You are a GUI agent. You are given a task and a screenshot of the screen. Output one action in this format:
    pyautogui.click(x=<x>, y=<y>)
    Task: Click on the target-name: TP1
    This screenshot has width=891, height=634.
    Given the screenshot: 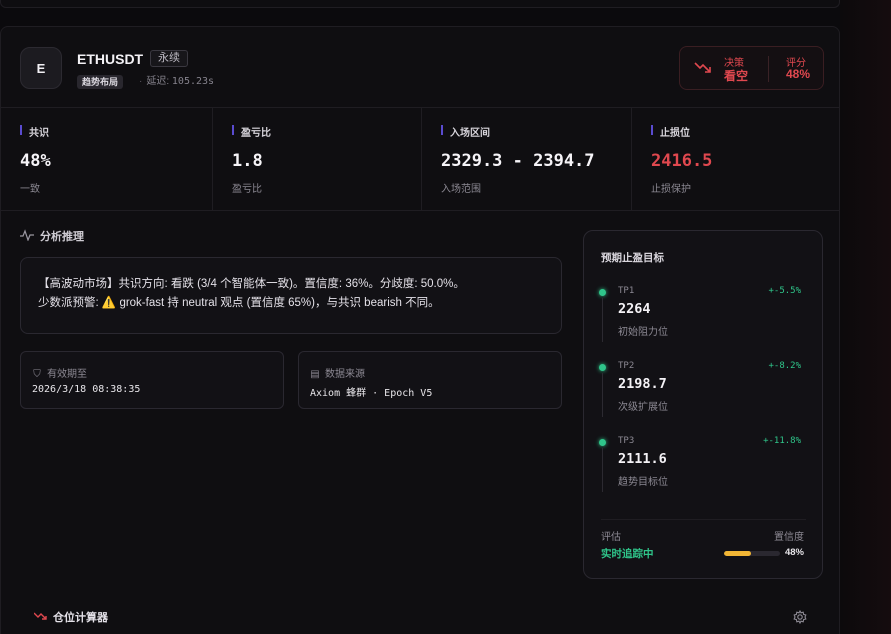 What is the action you would take?
    pyautogui.click(x=626, y=291)
    